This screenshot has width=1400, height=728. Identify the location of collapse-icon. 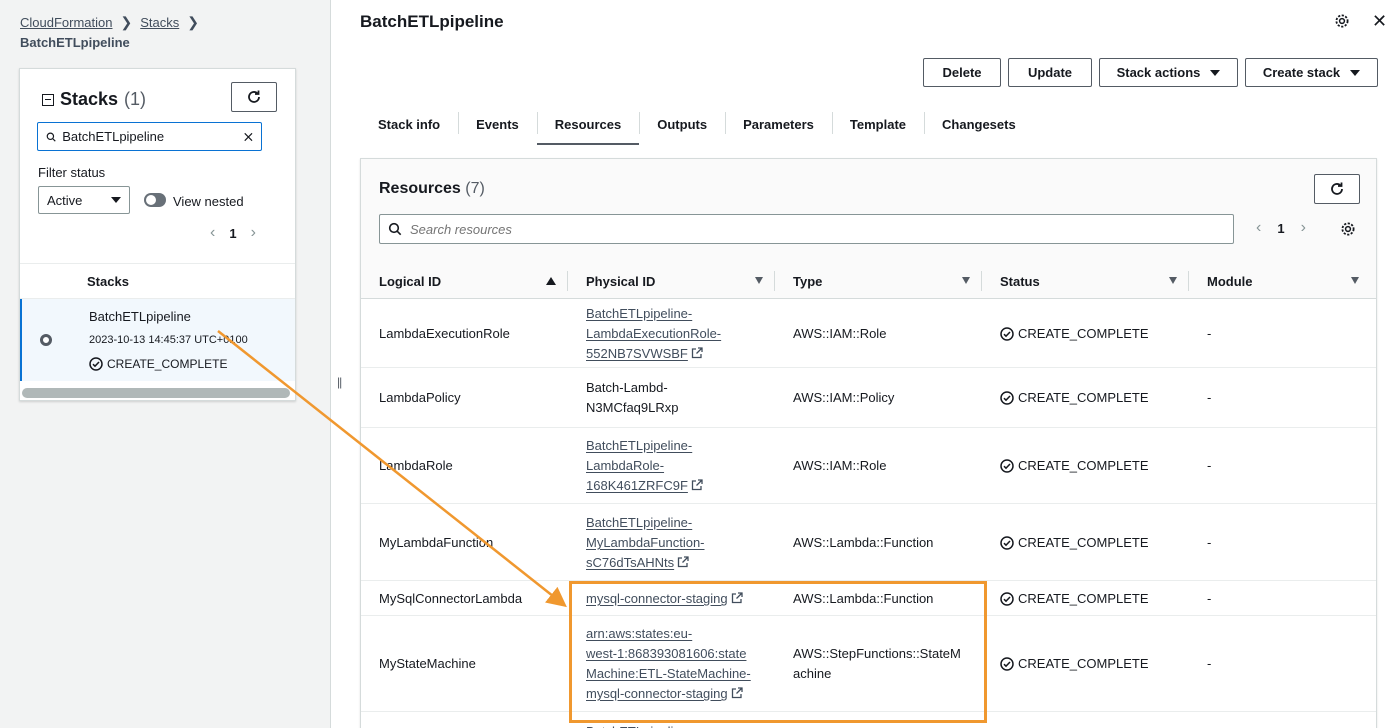
(48, 99).